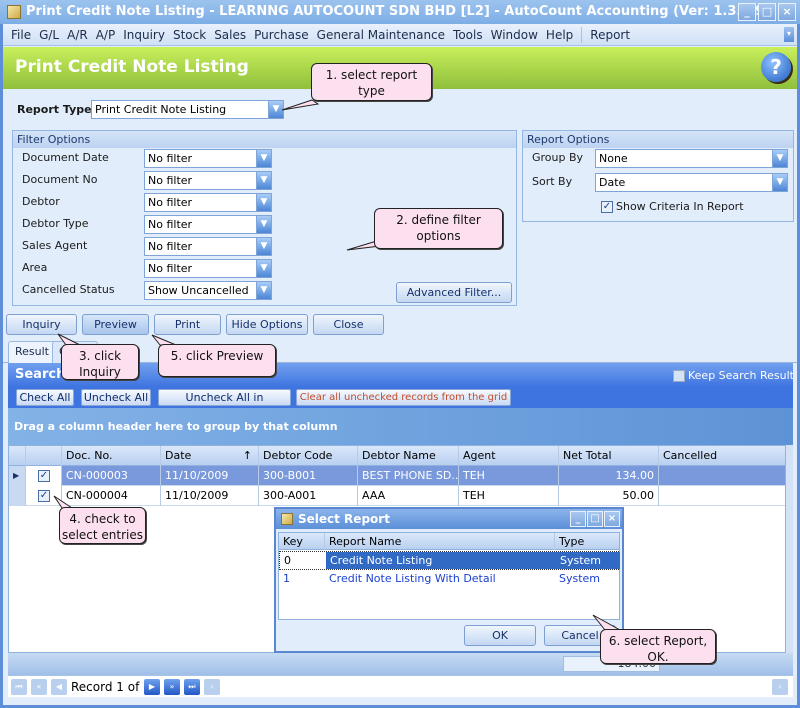  I want to click on show-criteria-checkbox: ✓, so click(607, 207).